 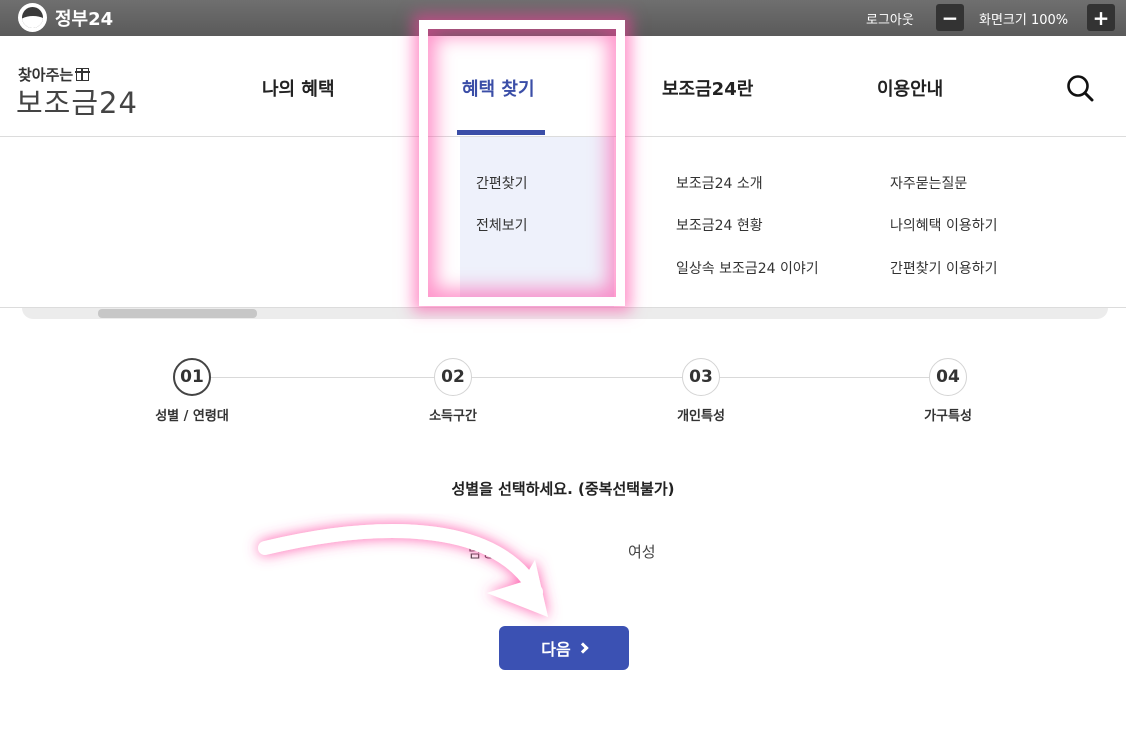 I want to click on highlight-box, so click(x=522, y=163).